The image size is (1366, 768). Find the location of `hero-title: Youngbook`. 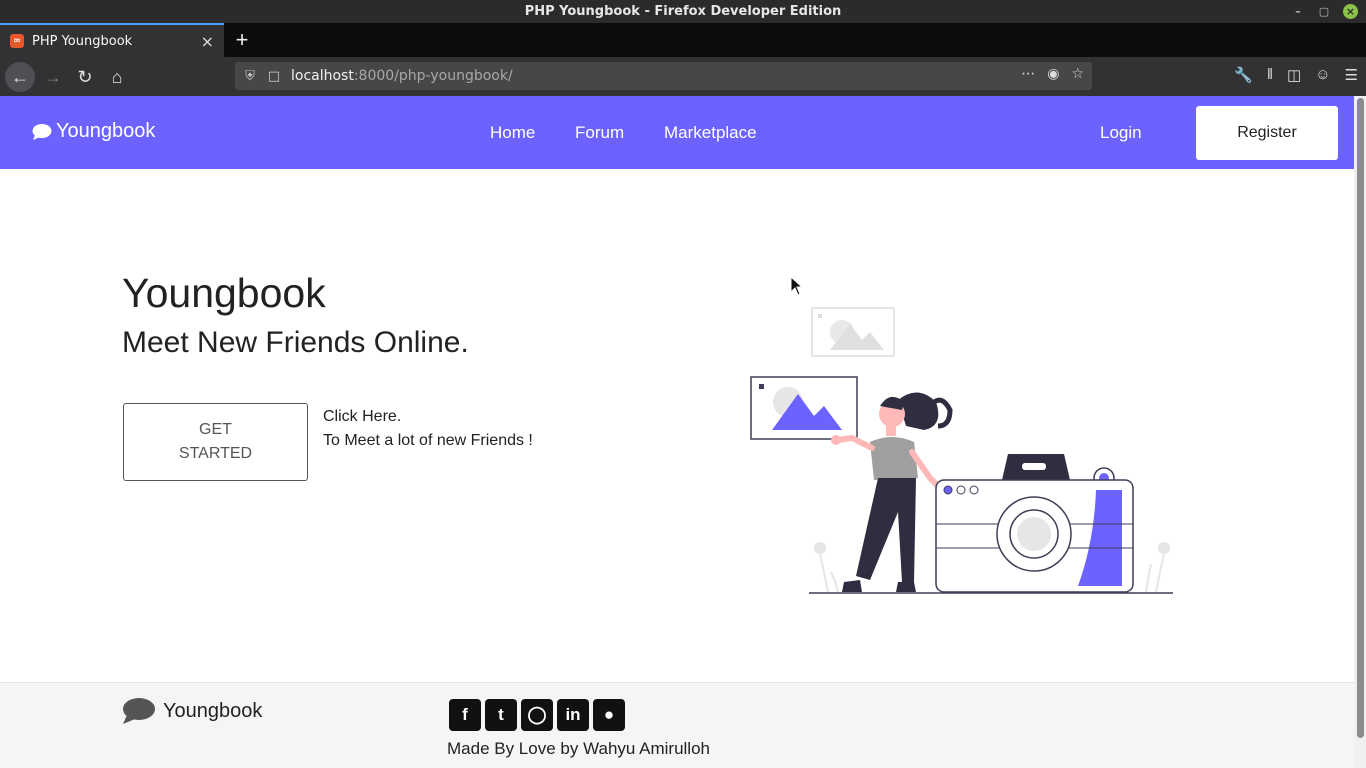

hero-title: Youngbook is located at coordinates (224, 293).